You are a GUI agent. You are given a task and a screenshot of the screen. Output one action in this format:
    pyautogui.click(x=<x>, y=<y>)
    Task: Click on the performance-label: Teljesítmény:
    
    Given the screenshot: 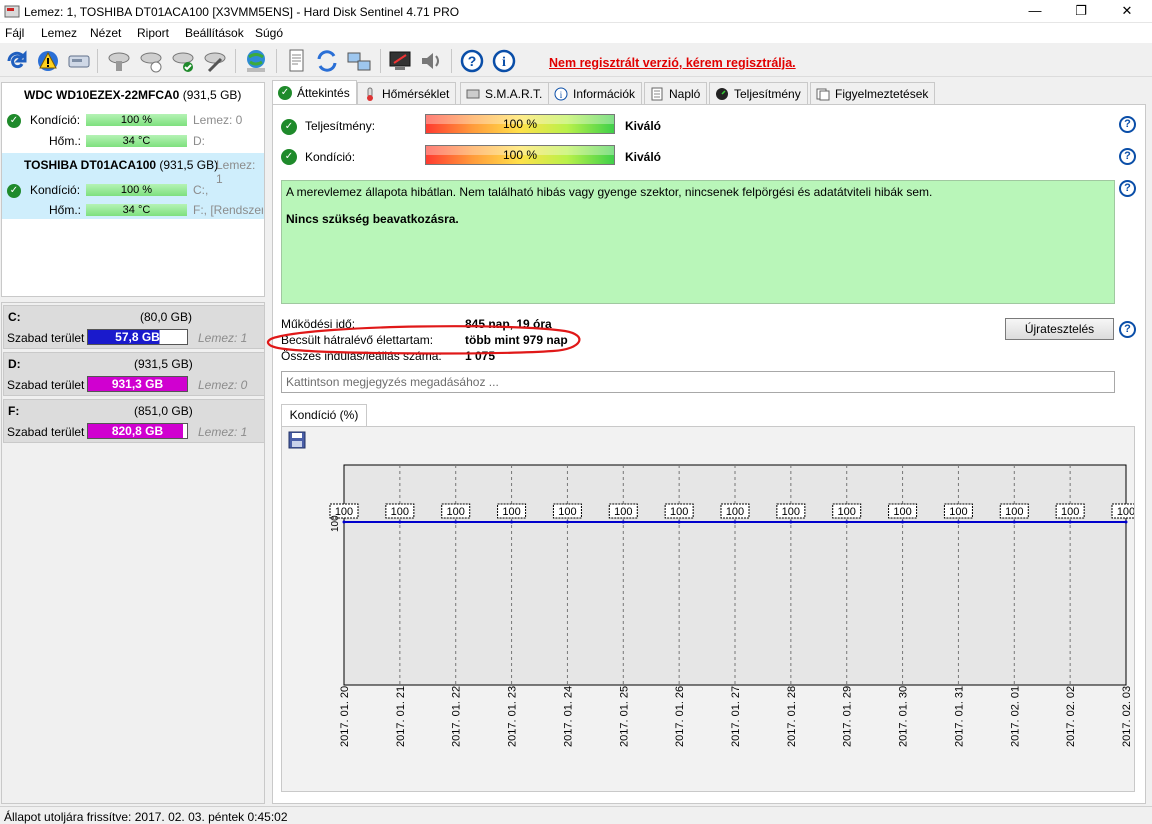 What is the action you would take?
    pyautogui.click(x=340, y=126)
    